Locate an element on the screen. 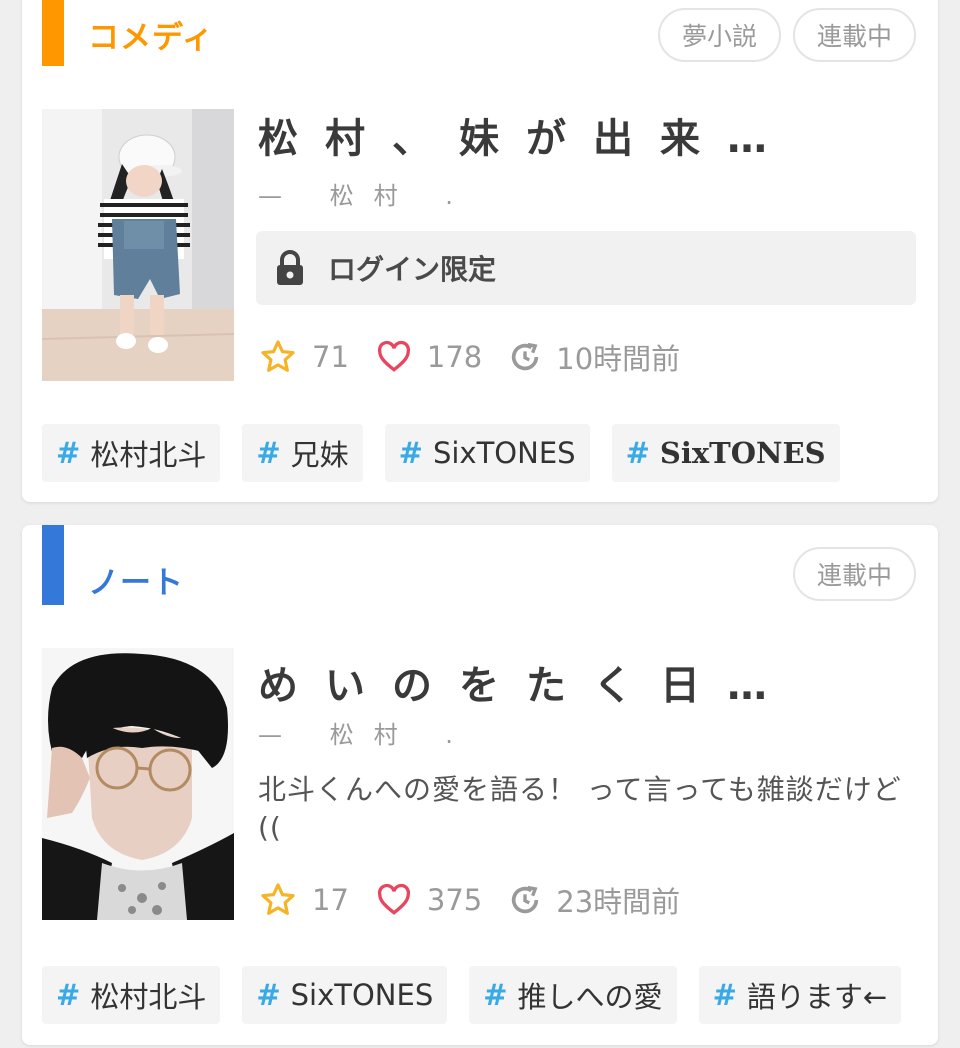 The image size is (960, 1048). star-count: 17 is located at coordinates (303, 900).